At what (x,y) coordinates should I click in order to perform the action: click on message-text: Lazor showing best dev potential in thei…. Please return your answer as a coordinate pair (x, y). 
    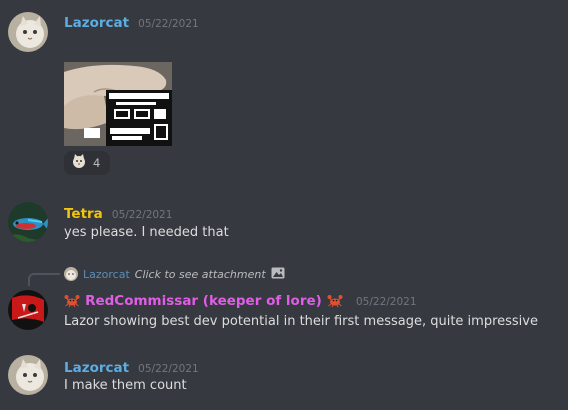
    Looking at the image, I should click on (301, 321).